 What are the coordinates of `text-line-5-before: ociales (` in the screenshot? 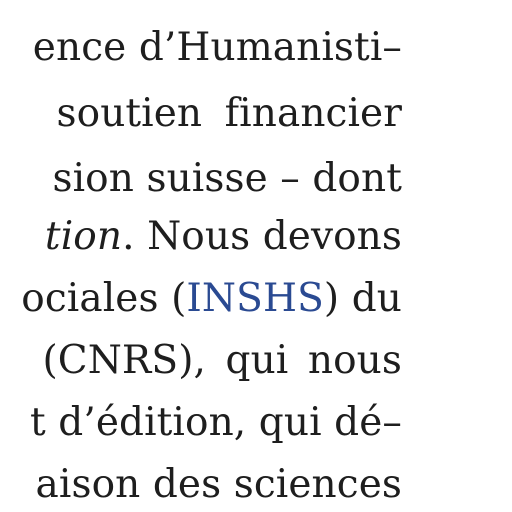 It's located at (104, 298).